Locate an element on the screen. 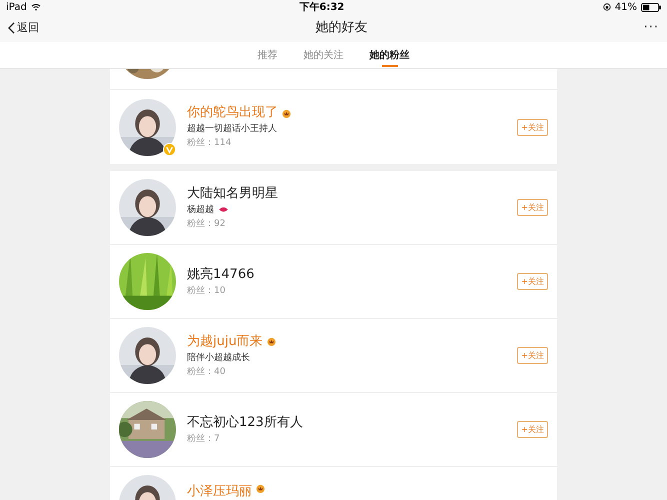 This screenshot has width=667, height=500. page-title: 她的好友 is located at coordinates (341, 28).